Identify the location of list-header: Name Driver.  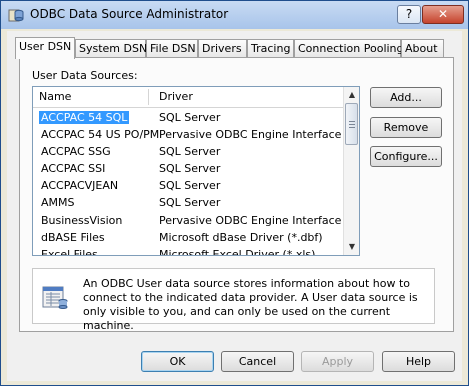
(188, 97).